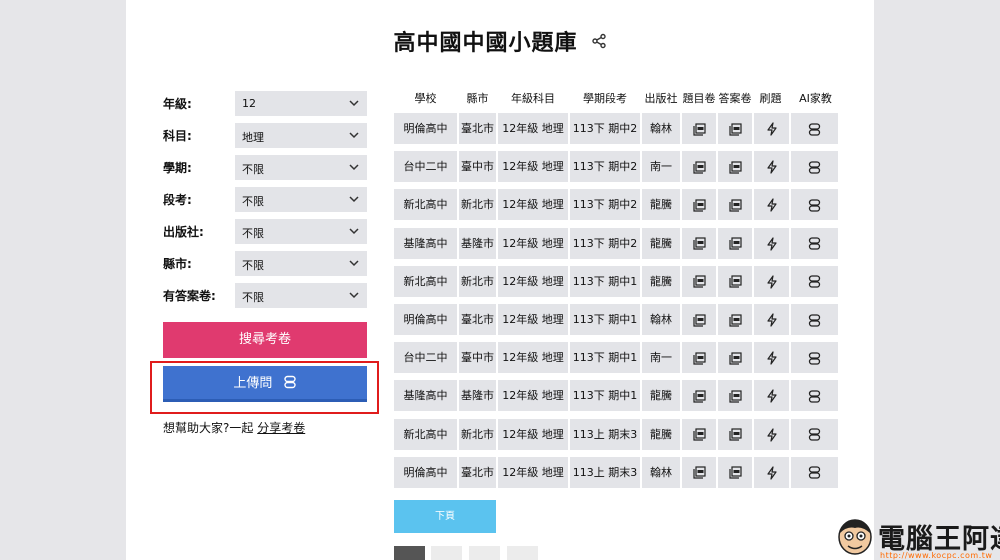 The width and height of the screenshot is (1000, 560). I want to click on subject-select: 地理, so click(301, 135).